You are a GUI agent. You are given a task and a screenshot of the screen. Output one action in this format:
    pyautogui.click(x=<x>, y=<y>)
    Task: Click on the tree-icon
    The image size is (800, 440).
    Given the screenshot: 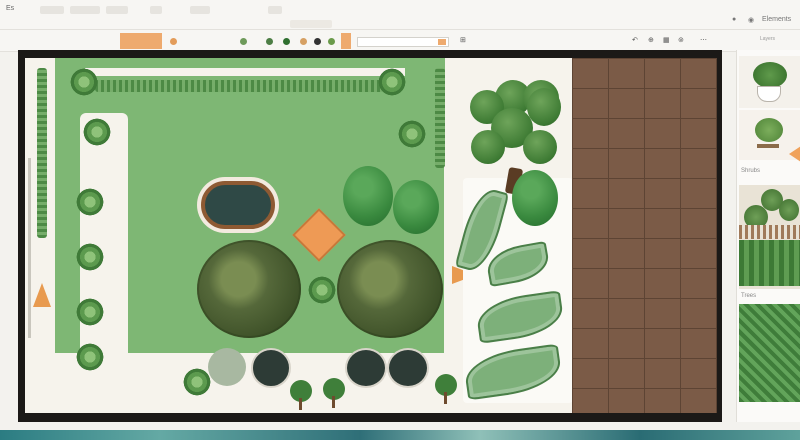 What is the action you would take?
    pyautogui.click(x=789, y=210)
    